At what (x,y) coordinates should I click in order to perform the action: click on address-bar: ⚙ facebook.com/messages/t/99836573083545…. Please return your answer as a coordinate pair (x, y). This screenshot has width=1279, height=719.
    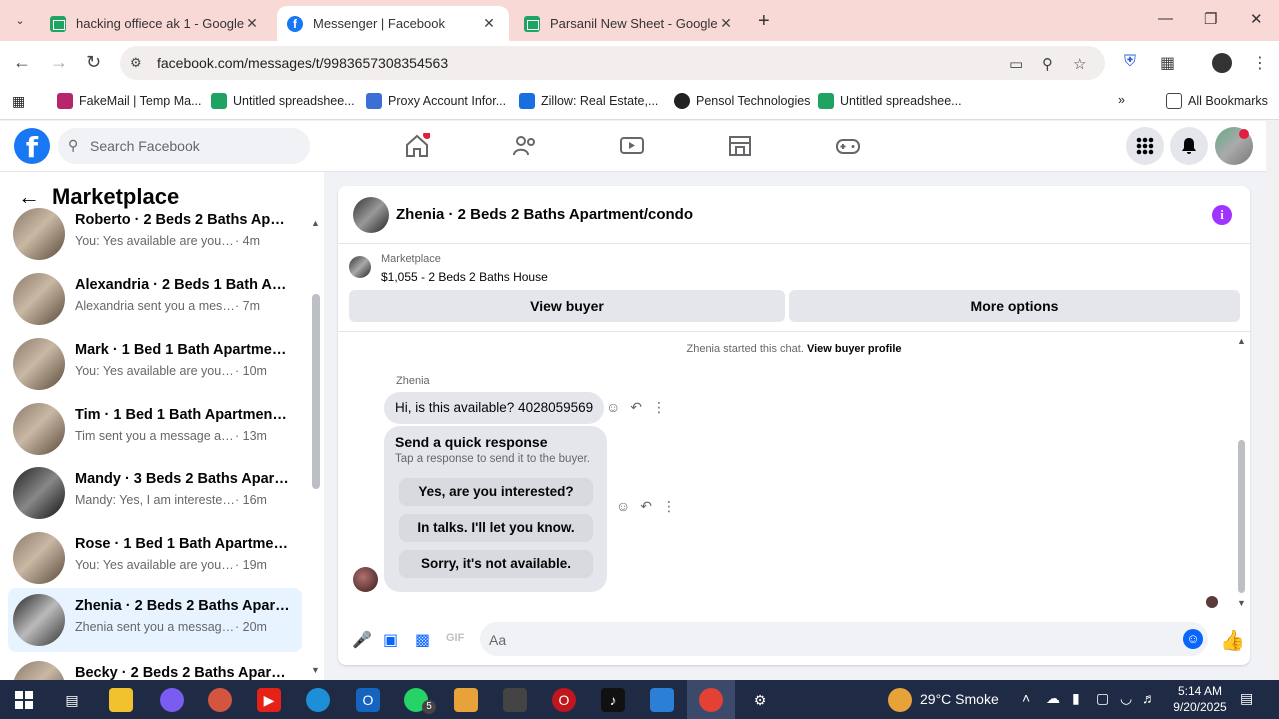
    Looking at the image, I should click on (612, 63).